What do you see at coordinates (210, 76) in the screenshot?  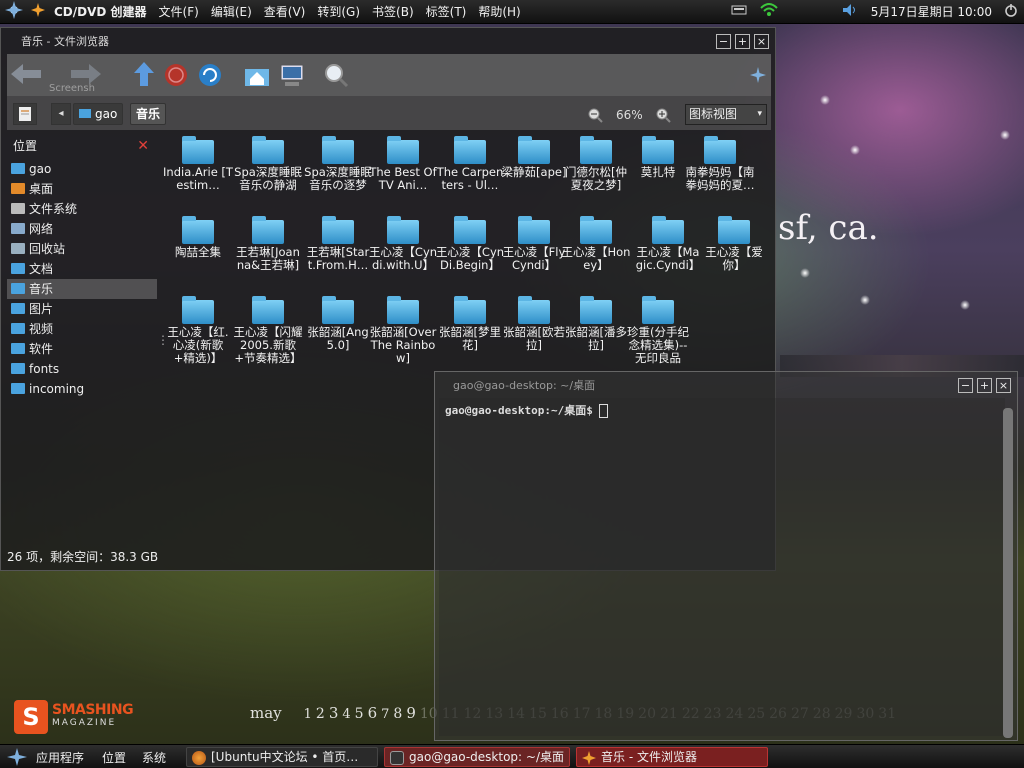 I see `reload-icon` at bounding box center [210, 76].